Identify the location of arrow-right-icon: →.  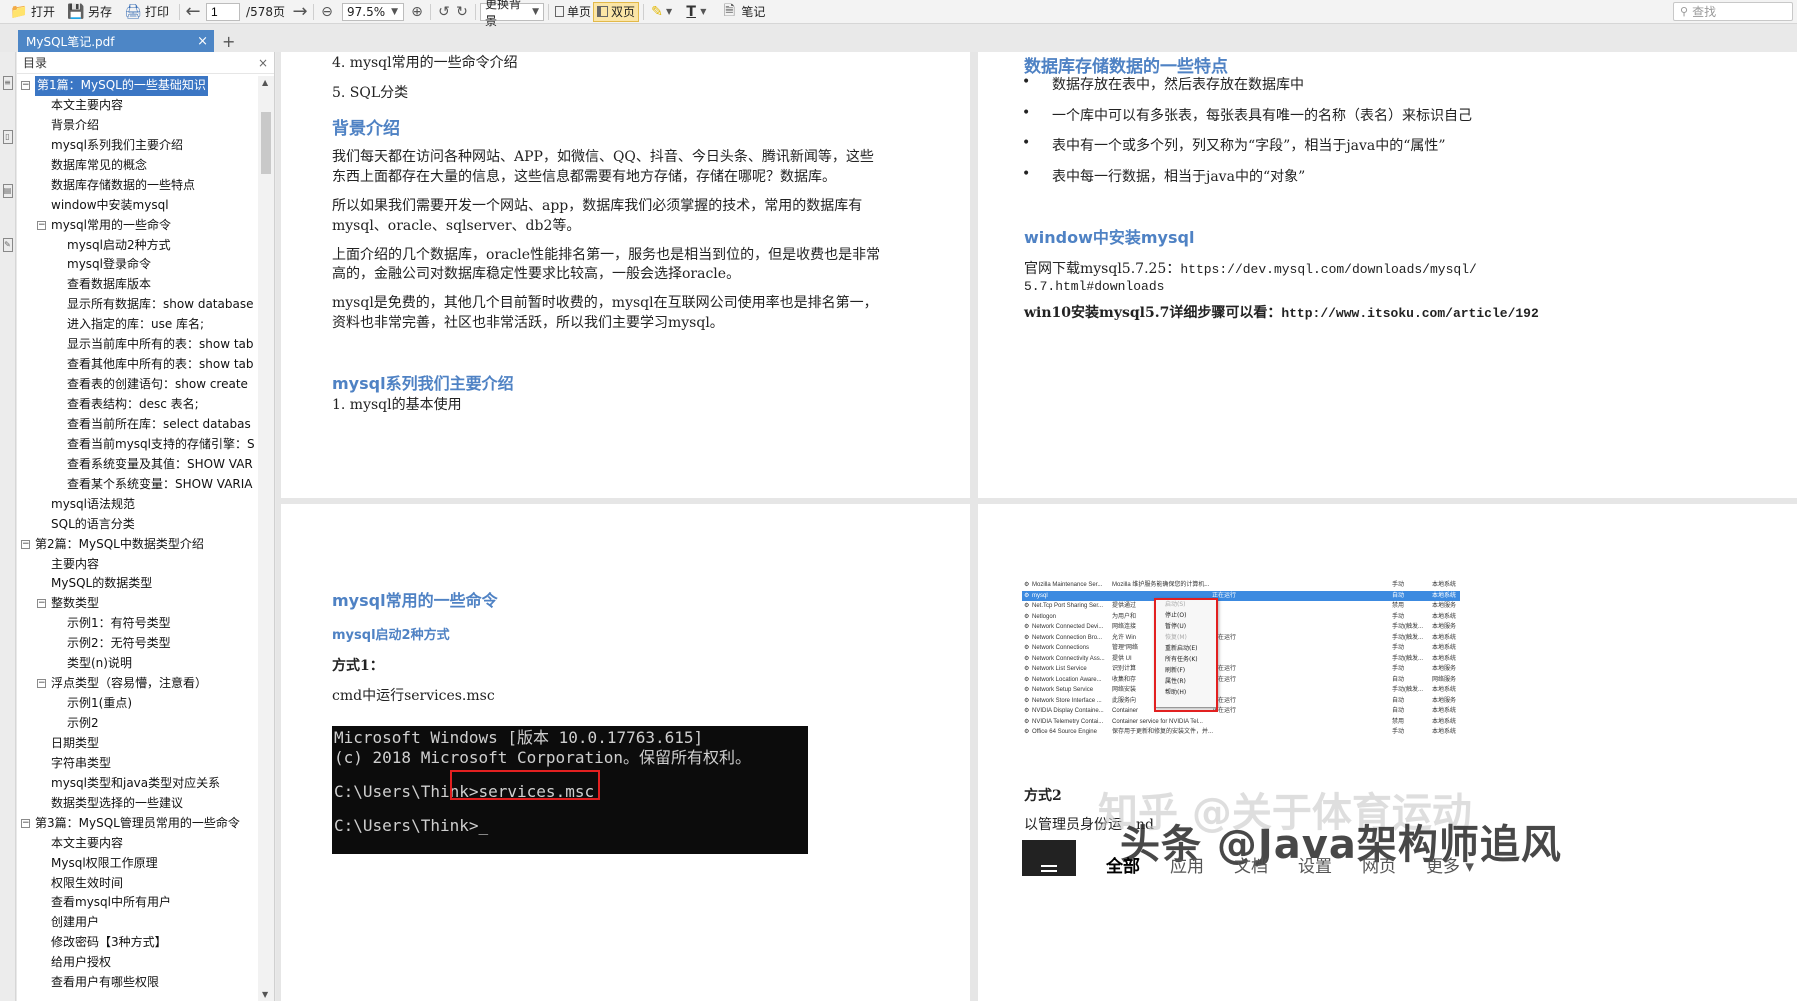
(300, 11).